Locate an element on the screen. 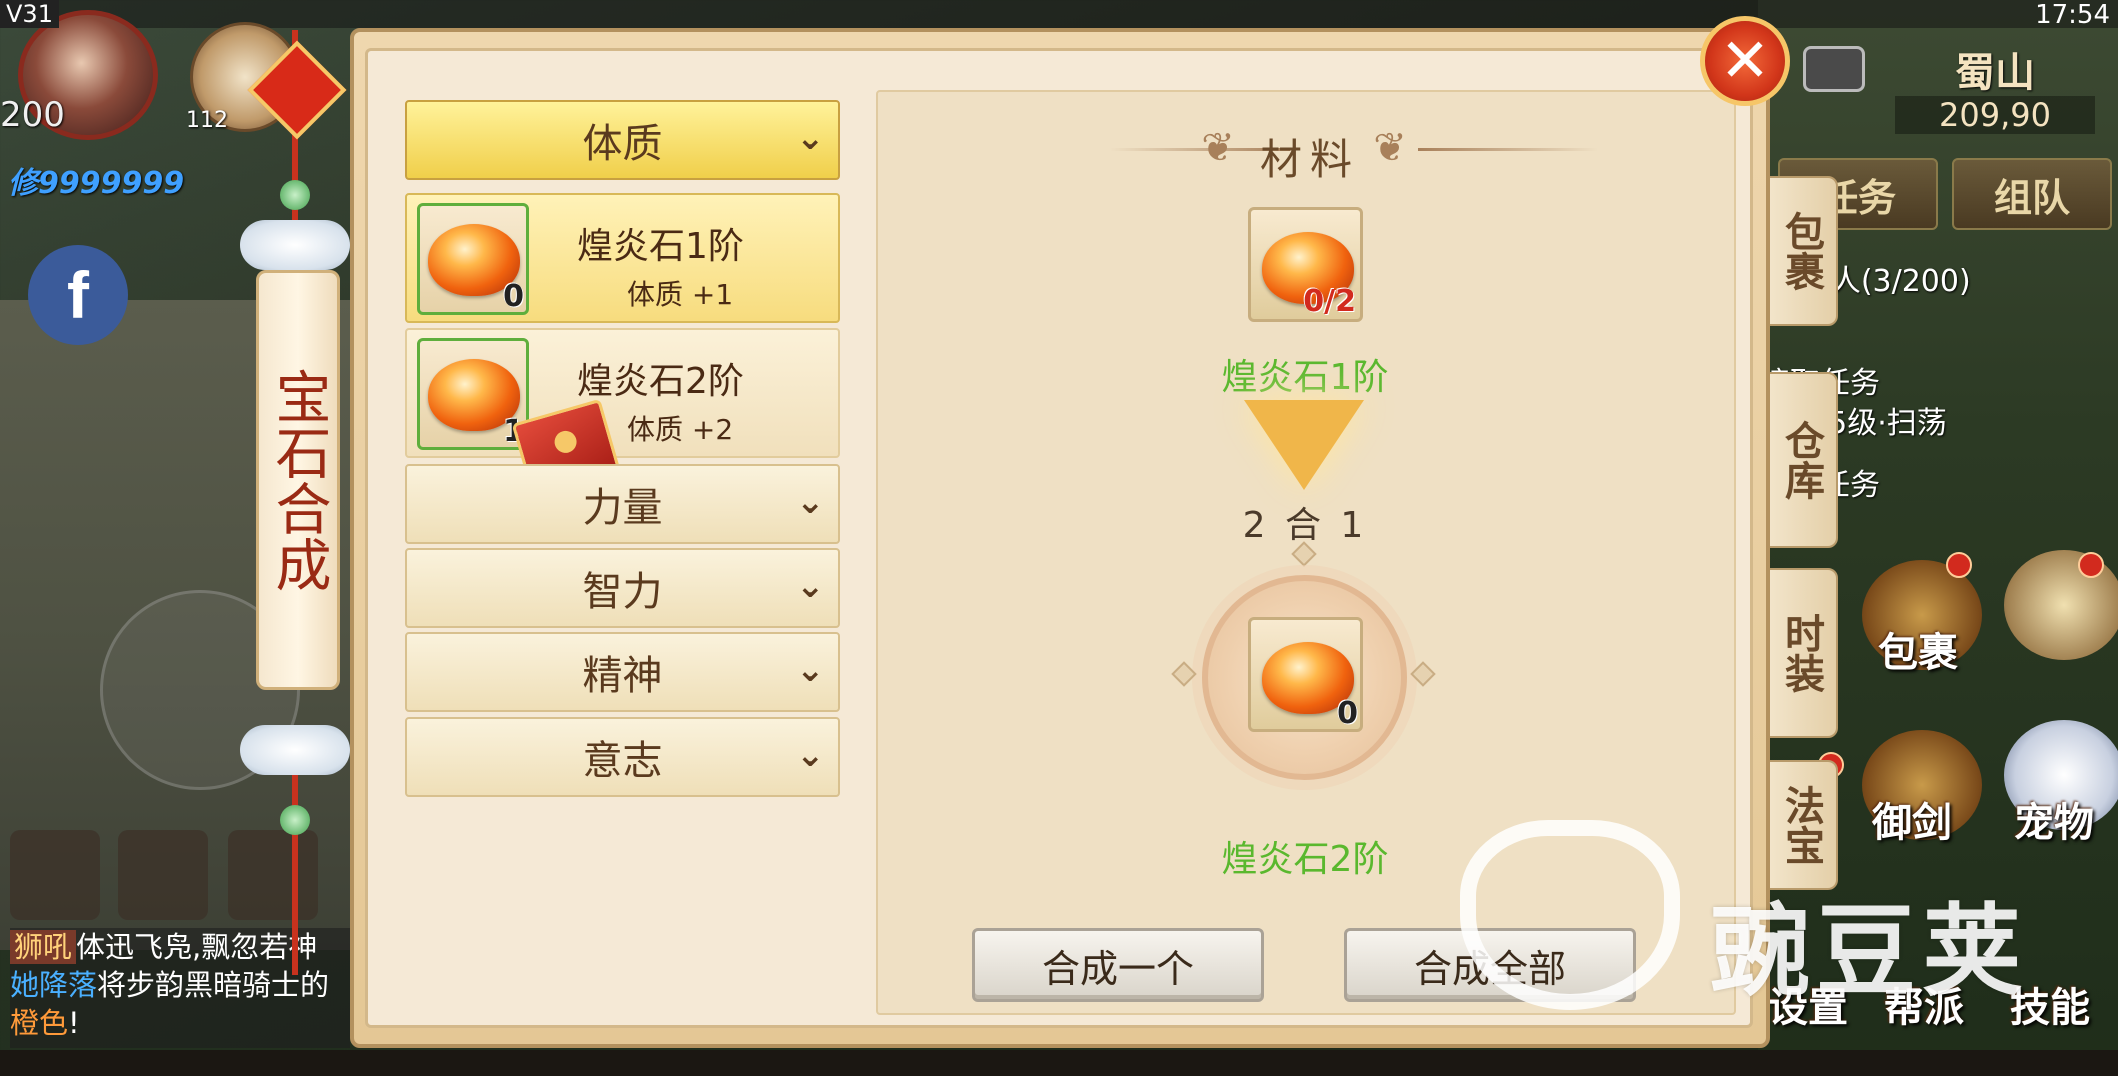  skill-label-bag: 包裹 is located at coordinates (1918, 653).